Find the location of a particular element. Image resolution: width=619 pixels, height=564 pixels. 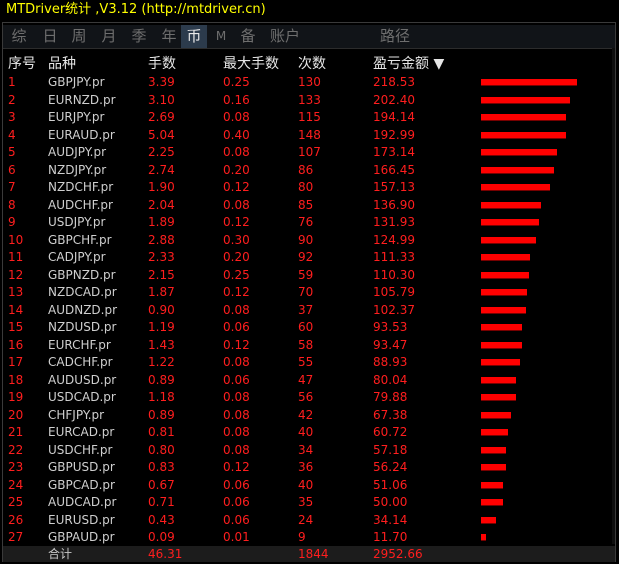

tab-day: 日 is located at coordinates (50, 36).